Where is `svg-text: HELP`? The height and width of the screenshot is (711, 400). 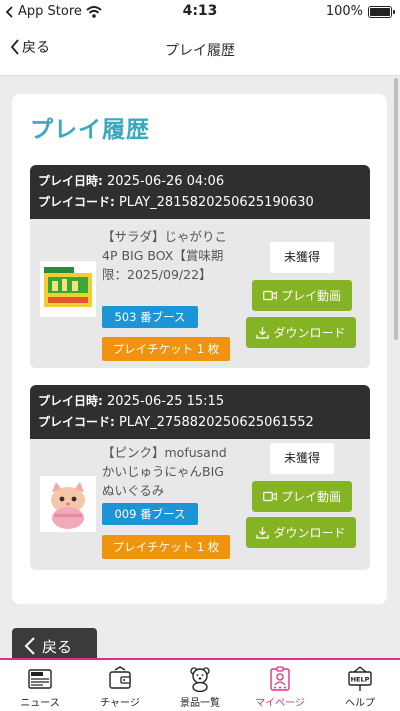
svg-text: HELP is located at coordinates (360, 680).